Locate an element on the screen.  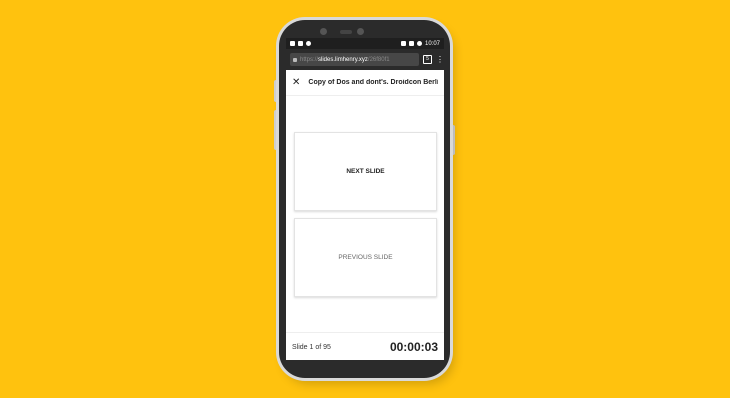
close-icon: ✕ is located at coordinates (296, 82).